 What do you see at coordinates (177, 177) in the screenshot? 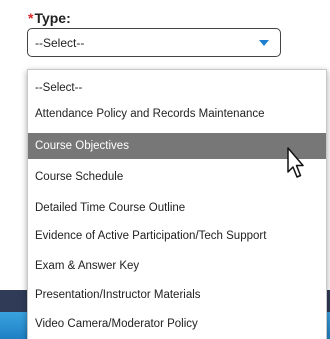
I see `option-course-schedule: Course Schedule` at bounding box center [177, 177].